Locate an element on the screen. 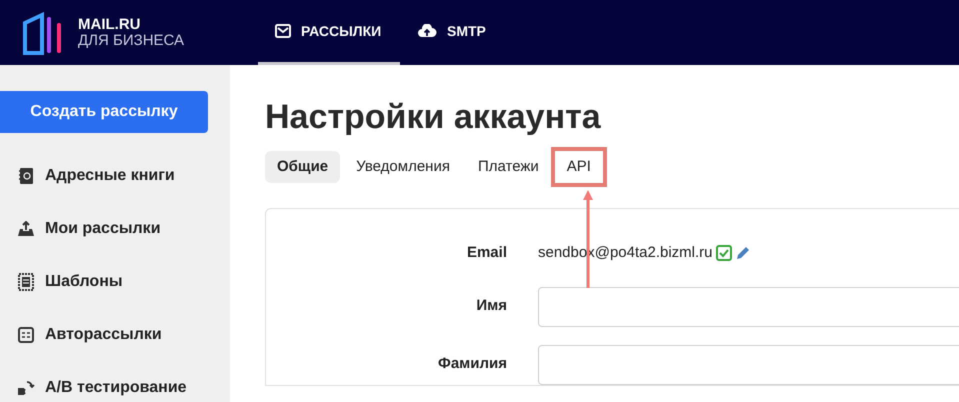 Image resolution: width=959 pixels, height=402 pixels. sidebar-item: Мои рассылки is located at coordinates (103, 228).